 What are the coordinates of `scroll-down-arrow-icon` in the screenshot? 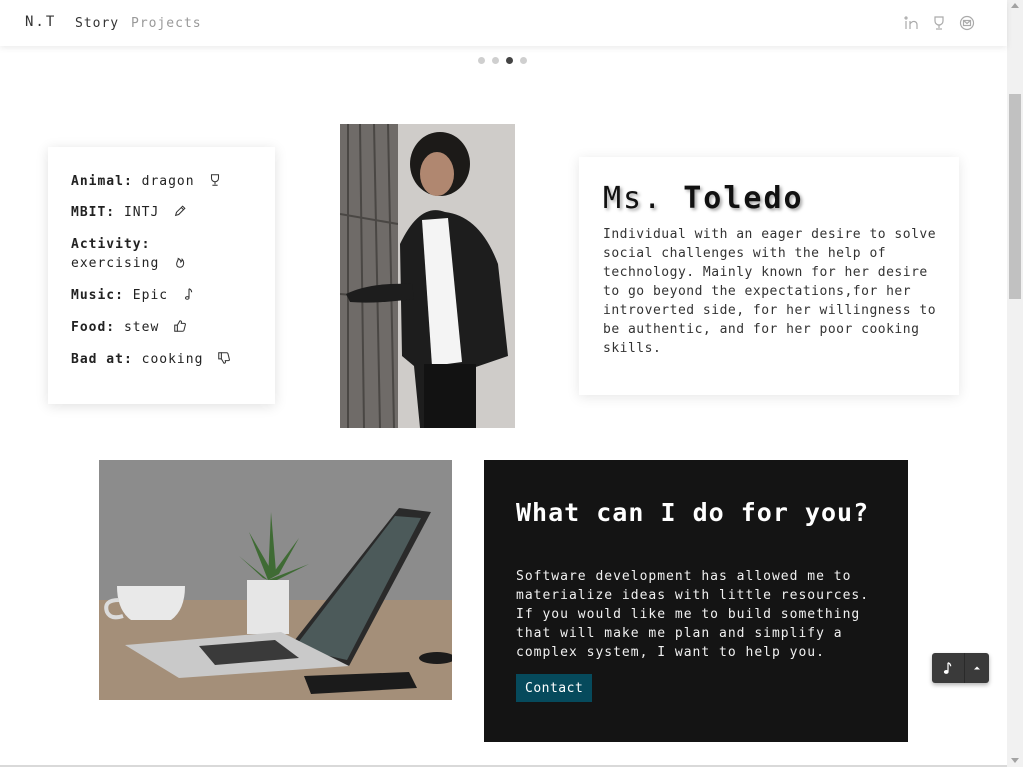 It's located at (1015, 760).